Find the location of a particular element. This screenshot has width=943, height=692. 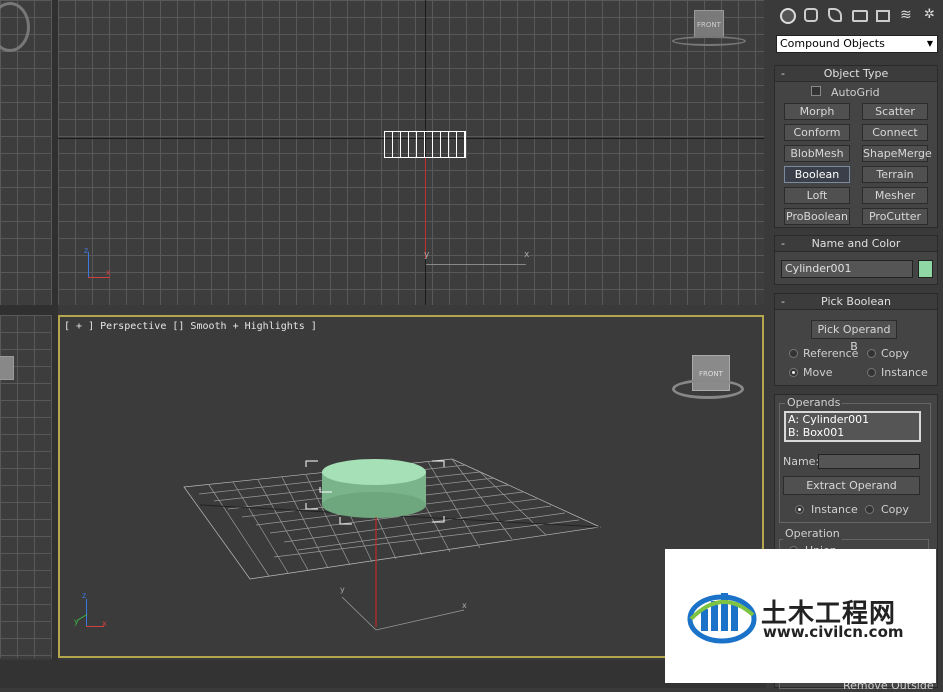

operation-label: Operation is located at coordinates (812, 533).